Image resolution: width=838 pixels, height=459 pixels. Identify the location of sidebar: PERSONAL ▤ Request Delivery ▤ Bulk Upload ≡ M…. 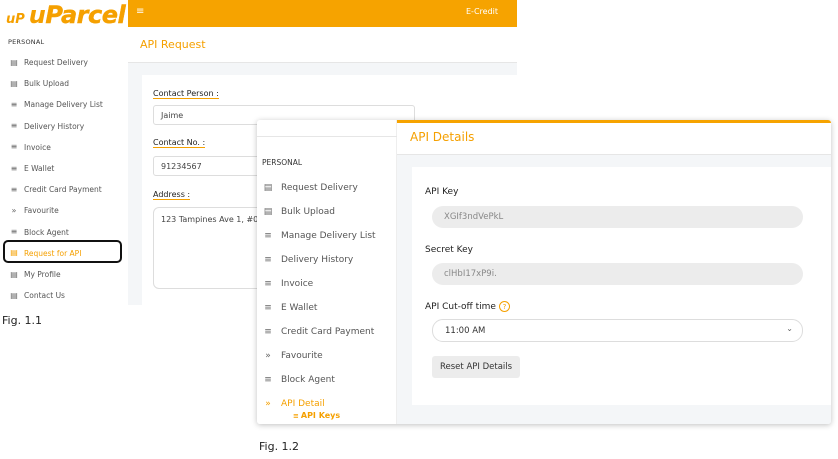
(327, 272).